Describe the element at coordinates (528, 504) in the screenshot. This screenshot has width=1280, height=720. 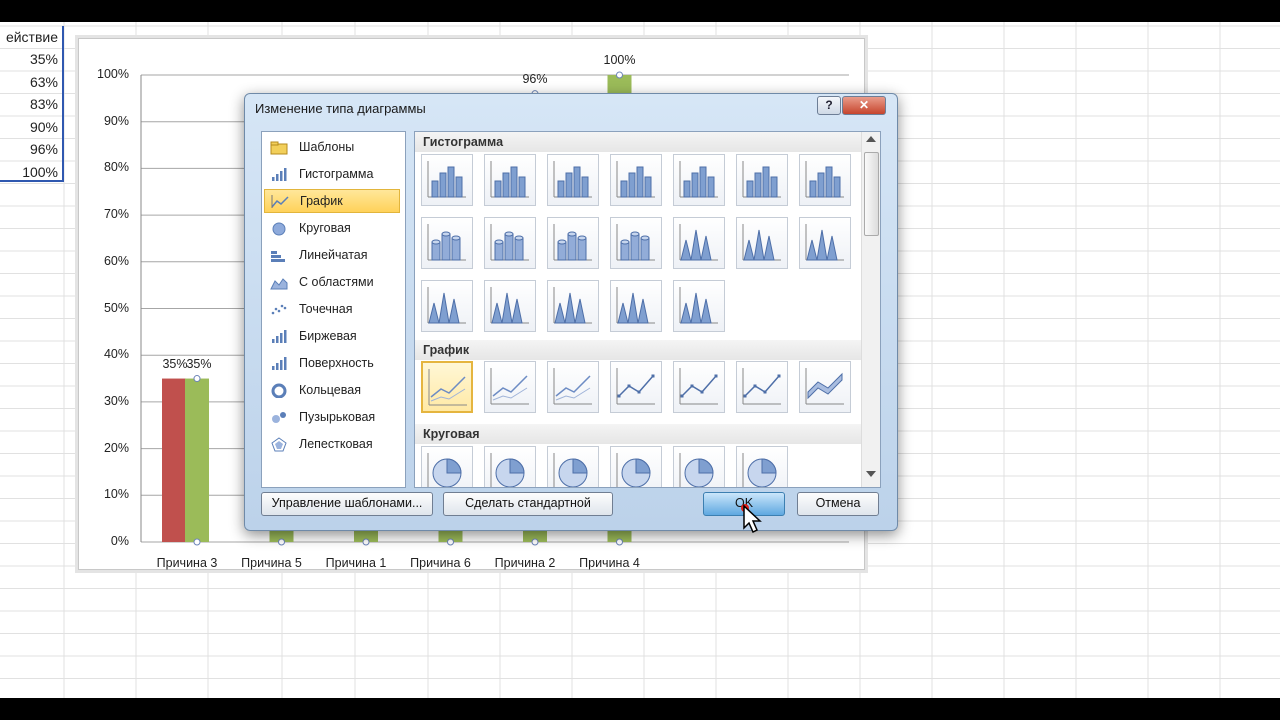
I see `set-default-button: Сделать стандартной` at that location.